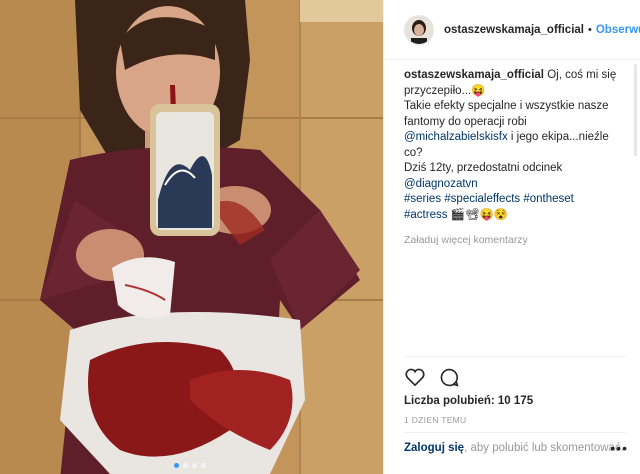 Image resolution: width=640 pixels, height=474 pixels. I want to click on post-timestamp: 1 DZIEŃ TEMU, so click(435, 420).